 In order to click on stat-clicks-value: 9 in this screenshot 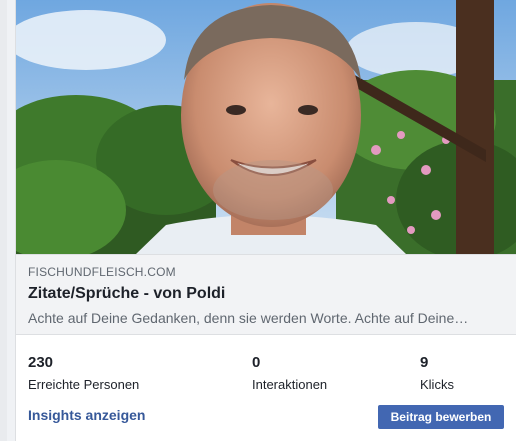, I will do `click(424, 362)`.